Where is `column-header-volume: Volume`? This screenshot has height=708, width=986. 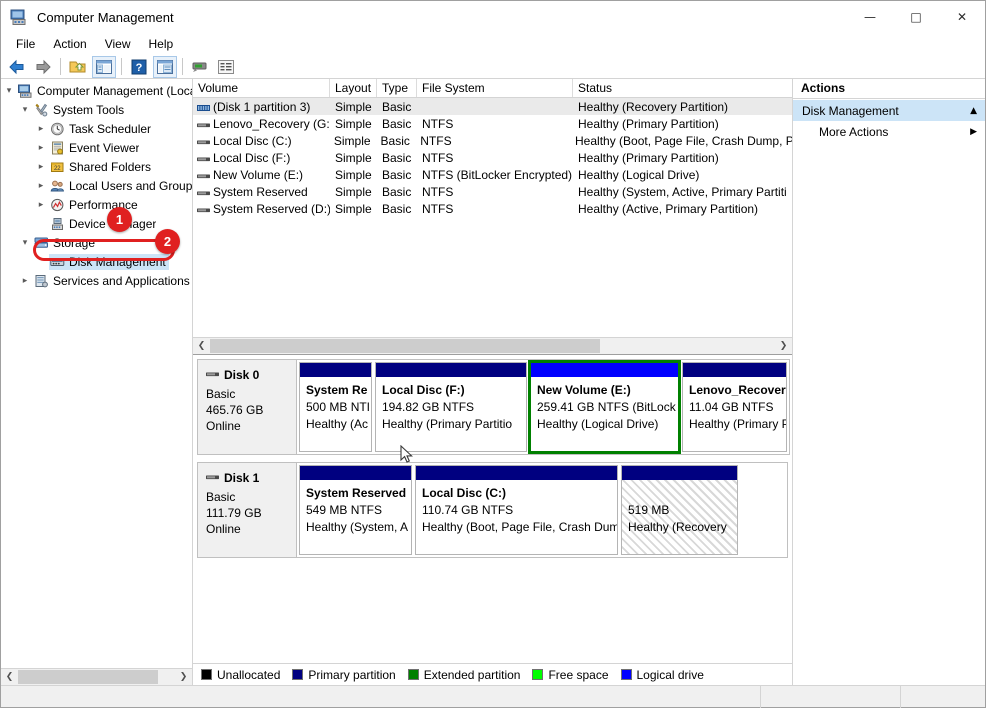
column-header-volume: Volume is located at coordinates (261, 88).